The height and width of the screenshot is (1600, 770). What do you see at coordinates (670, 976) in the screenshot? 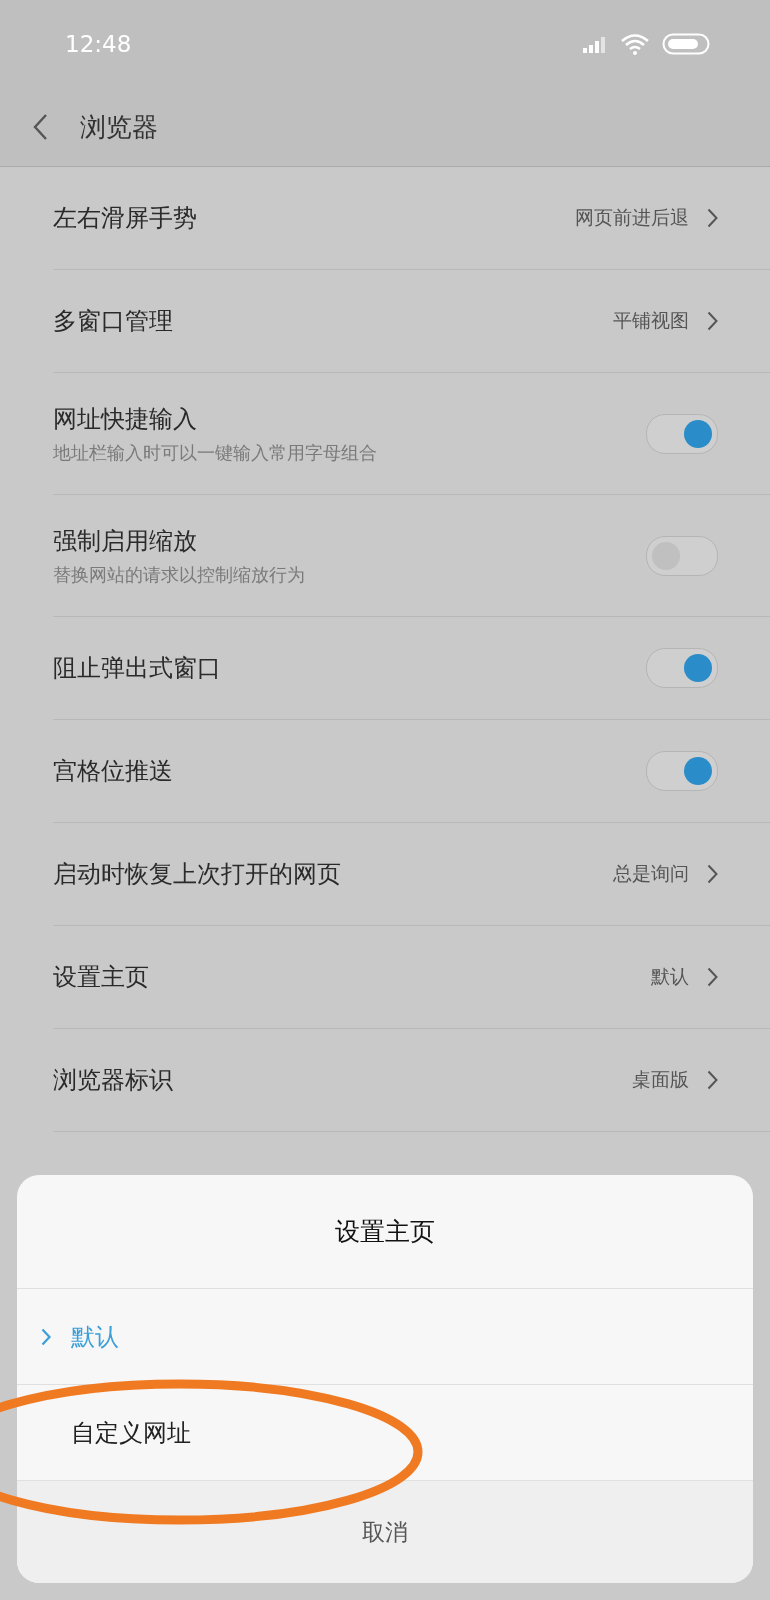
I see `setting-value: 默认` at bounding box center [670, 976].